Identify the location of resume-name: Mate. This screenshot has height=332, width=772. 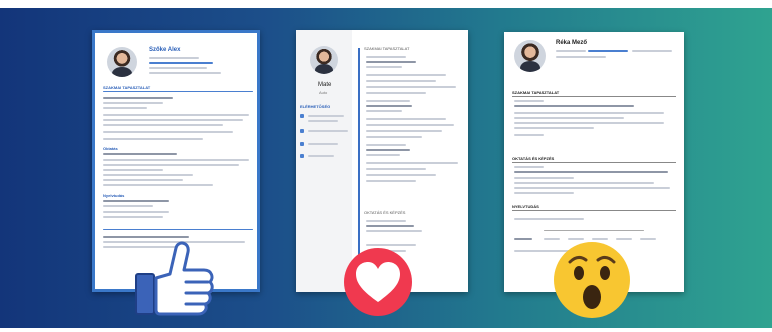
(325, 85).